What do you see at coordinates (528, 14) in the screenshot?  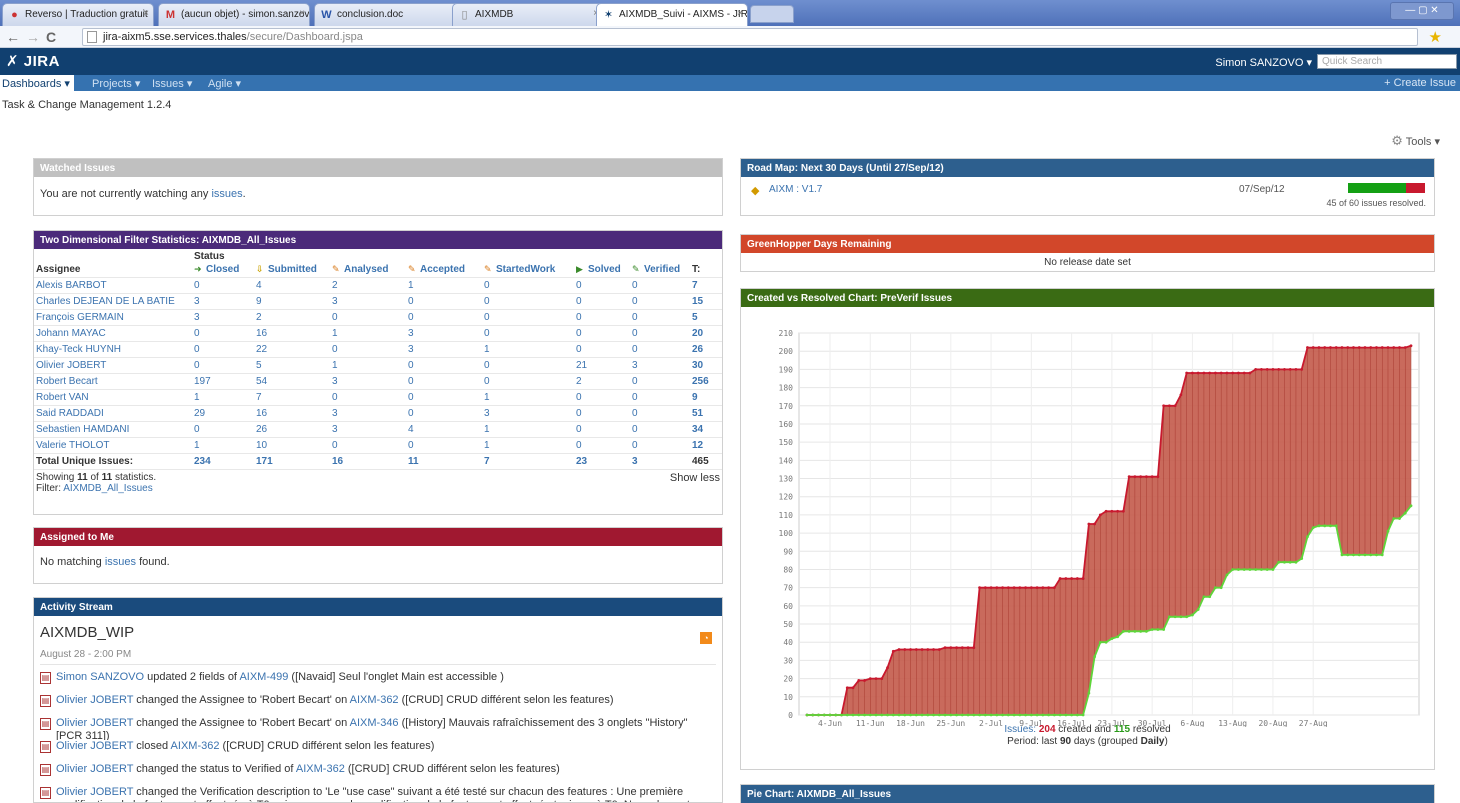 I see `browser-tab-aixmdb: ▯ AIXMDB ×` at bounding box center [528, 14].